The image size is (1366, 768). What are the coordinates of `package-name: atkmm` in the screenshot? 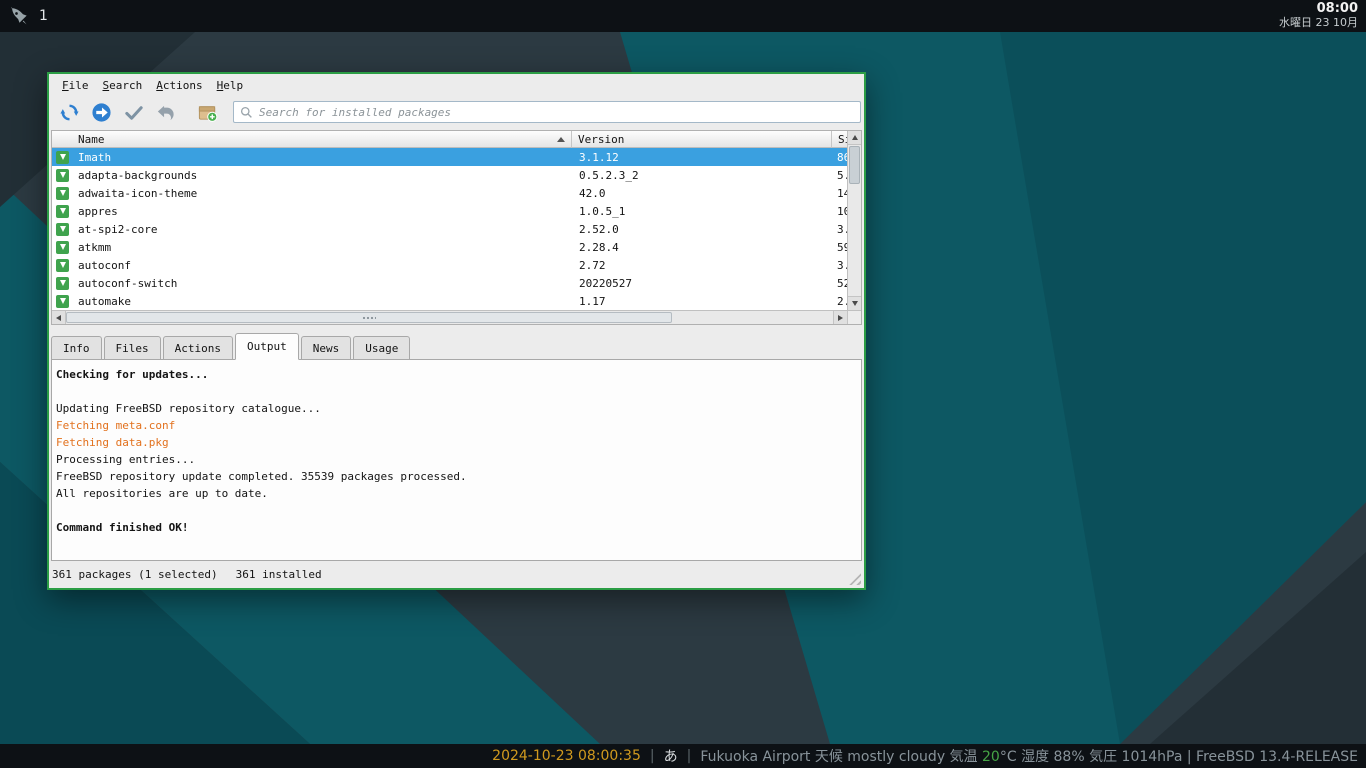 It's located at (95, 247).